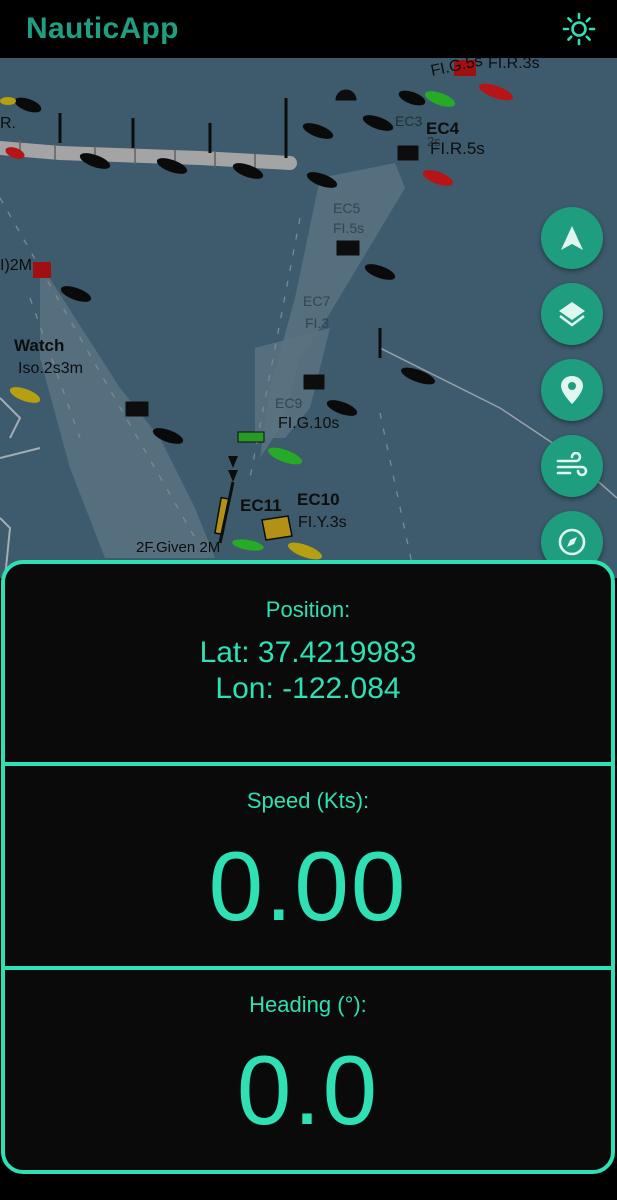 This screenshot has height=1200, width=617. I want to click on navigation-arrow-icon, so click(572, 238).